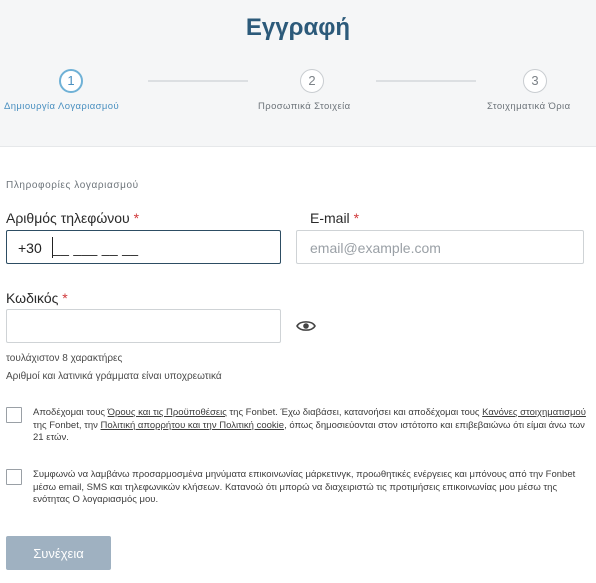 This screenshot has height=583, width=596. Describe the element at coordinates (32, 298) in the screenshot. I see `password-label-text: Κωδικός` at that location.